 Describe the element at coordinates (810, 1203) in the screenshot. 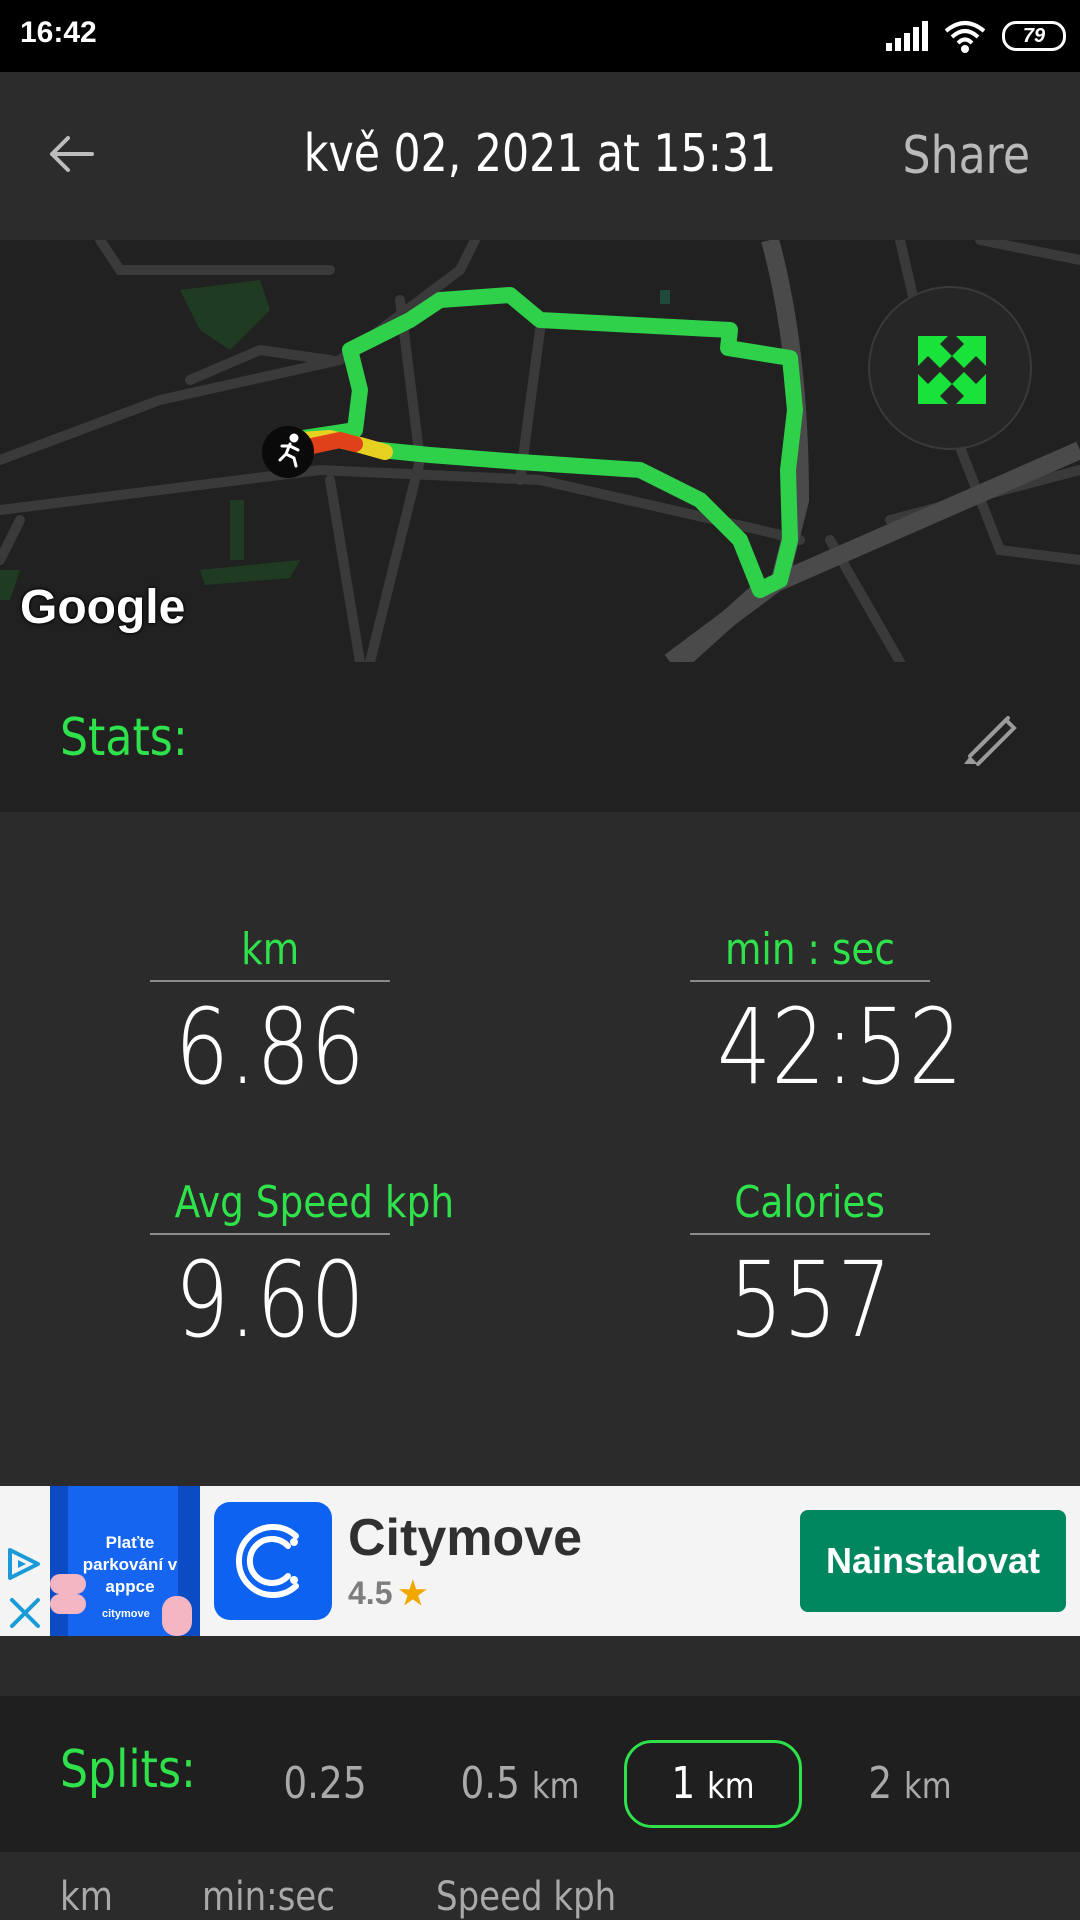

I see `stat-label: Calories` at that location.